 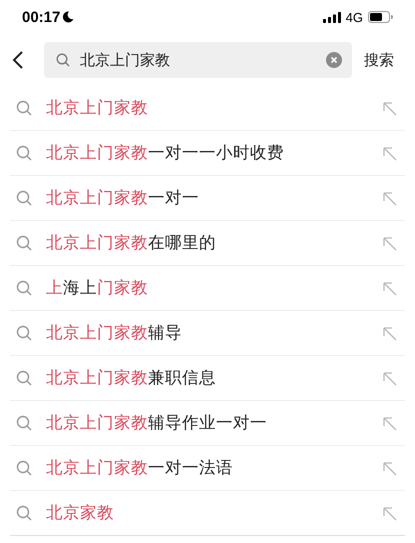 I want to click on suggestion-item: 北京上门家教辅导作业一对一, so click(x=156, y=423).